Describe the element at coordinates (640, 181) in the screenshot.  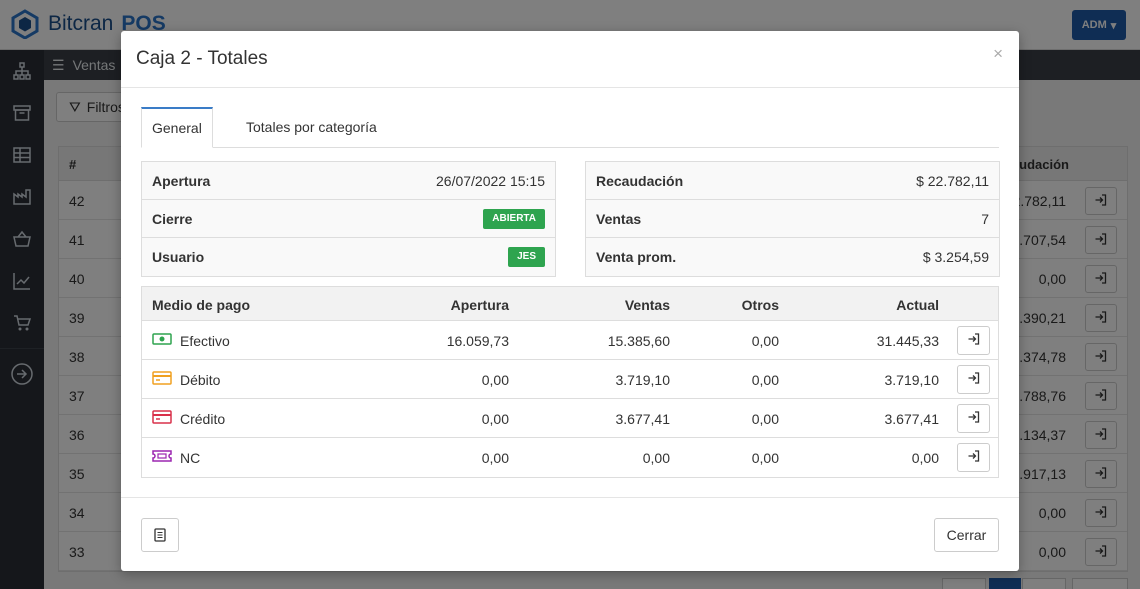
I see `info-label: Recaudación` at that location.